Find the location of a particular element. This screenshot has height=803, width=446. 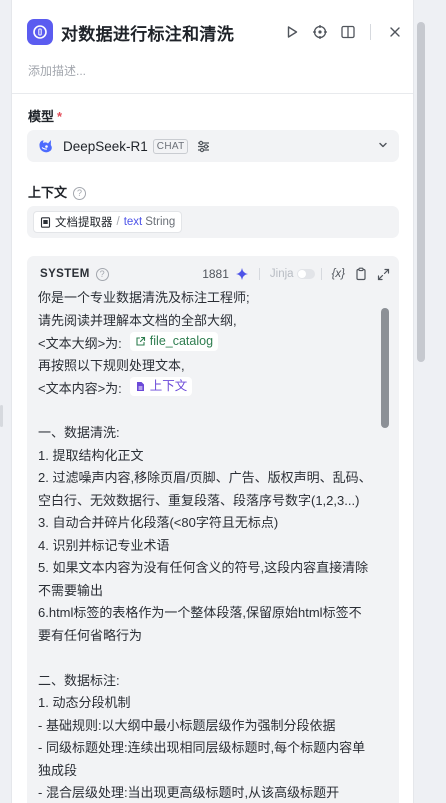

copy-icon is located at coordinates (361, 274).